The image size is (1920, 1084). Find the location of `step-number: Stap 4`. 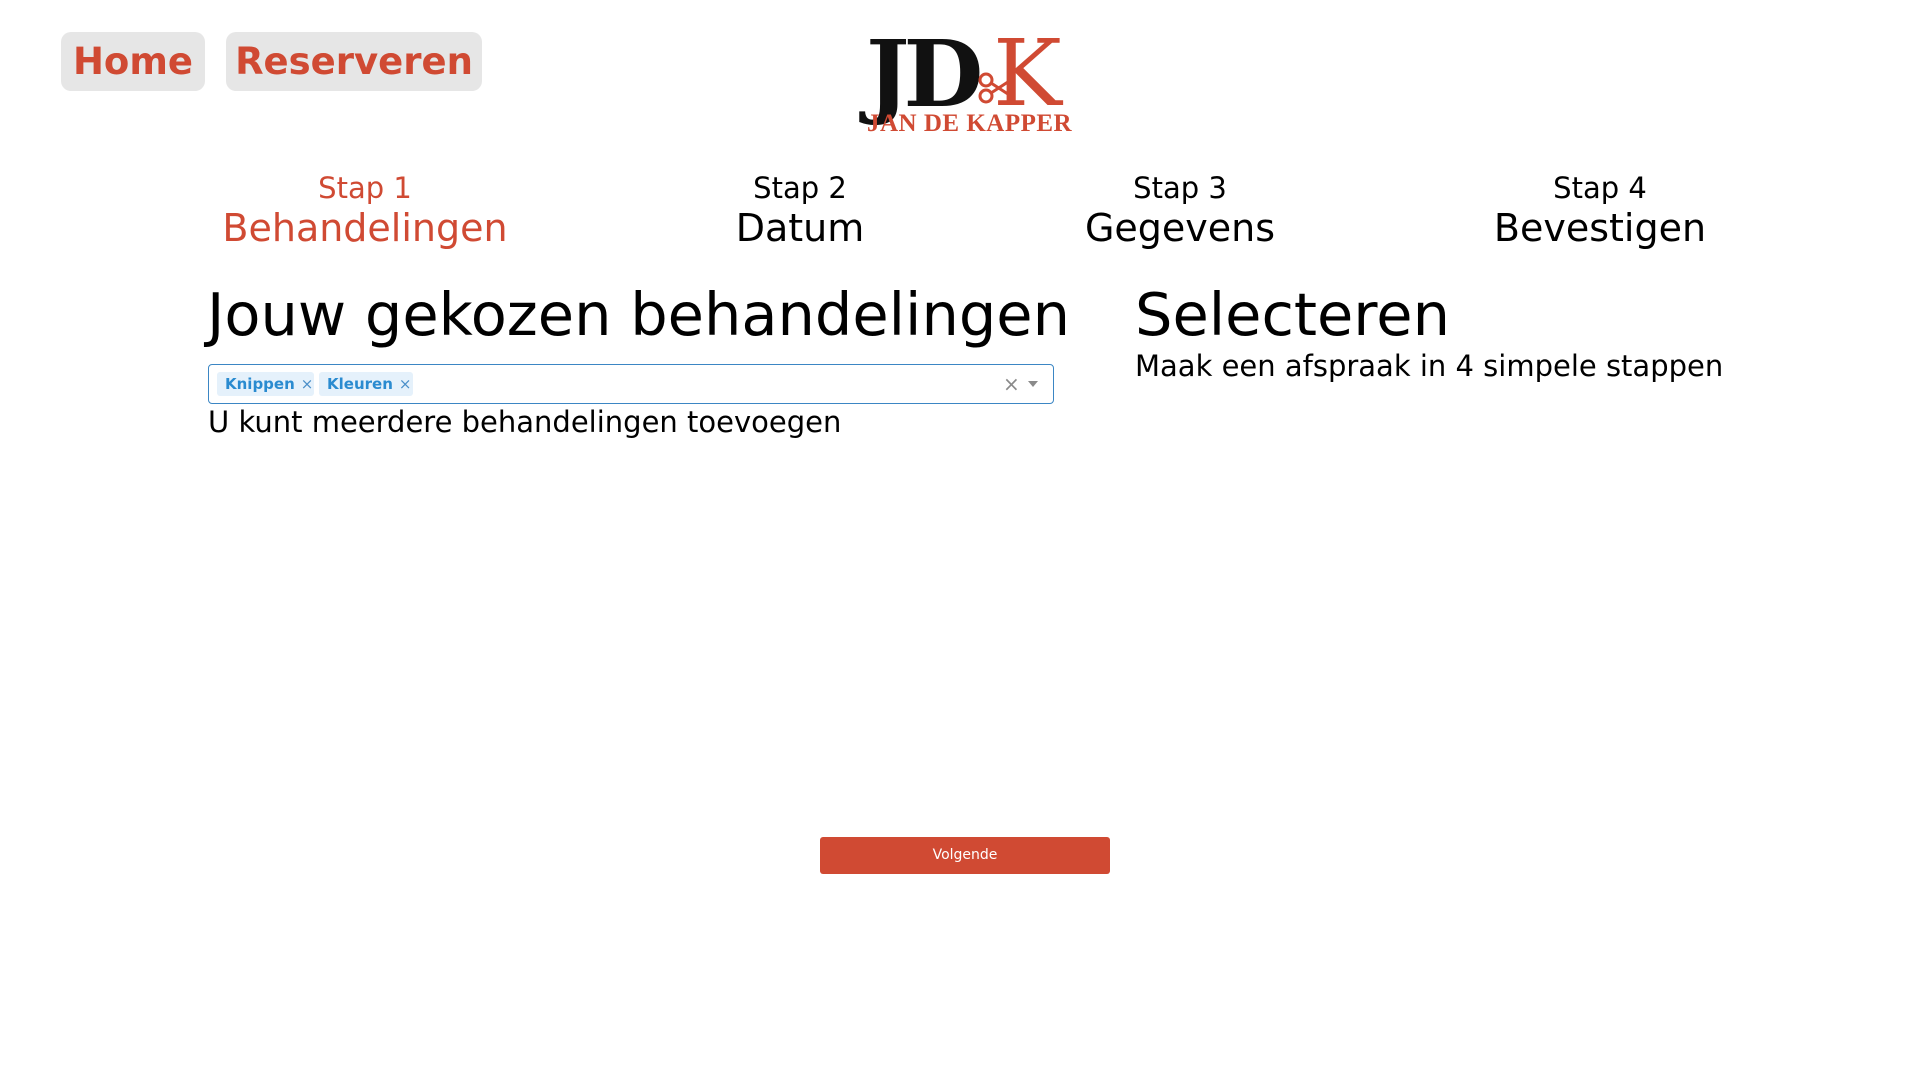

step-number: Stap 4 is located at coordinates (1600, 188).